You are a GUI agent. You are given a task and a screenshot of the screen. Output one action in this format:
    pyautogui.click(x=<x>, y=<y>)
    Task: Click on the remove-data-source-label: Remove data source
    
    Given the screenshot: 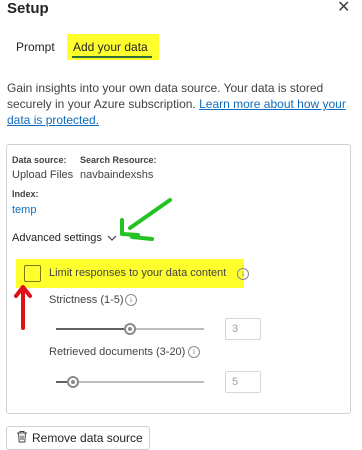 What is the action you would take?
    pyautogui.click(x=87, y=438)
    